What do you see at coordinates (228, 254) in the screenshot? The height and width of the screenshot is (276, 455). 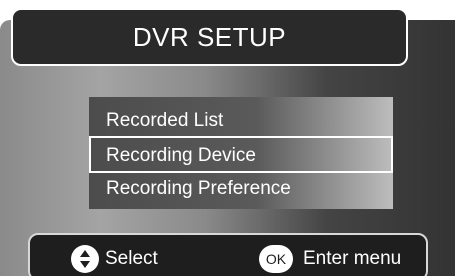 I see `key-hint-bar: Select OK Enter menu` at bounding box center [228, 254].